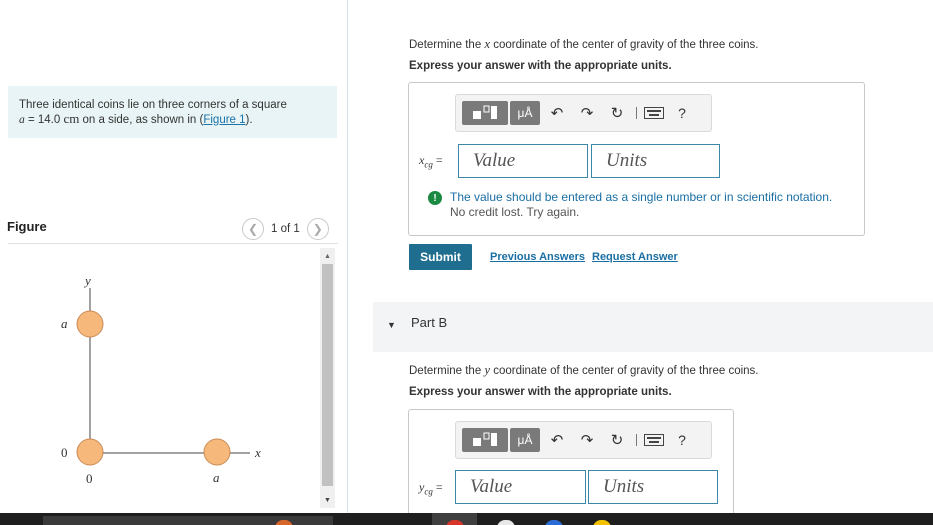 Image resolution: width=933 pixels, height=525 pixels. Describe the element at coordinates (428, 491) in the screenshot. I see `part-b-var-sub: cg` at that location.